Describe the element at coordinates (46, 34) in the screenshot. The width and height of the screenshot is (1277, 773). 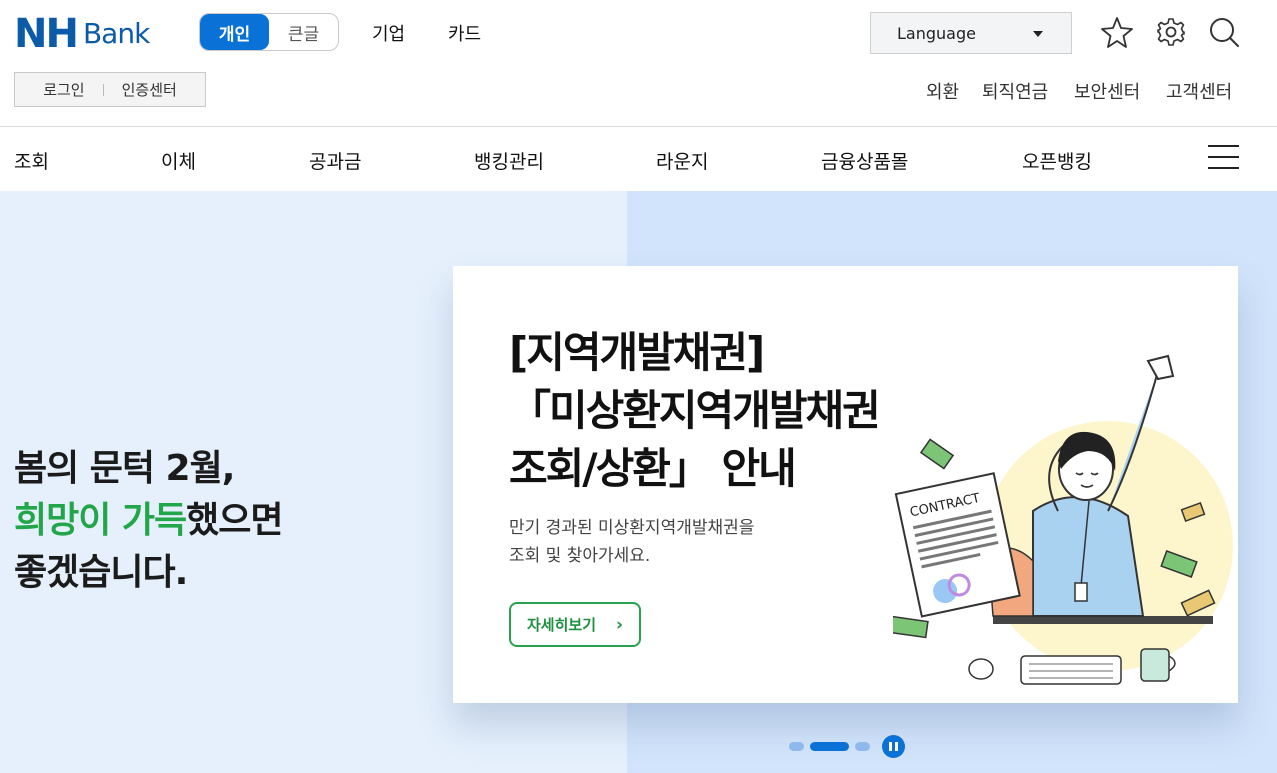
I see `logo-brand: NH` at that location.